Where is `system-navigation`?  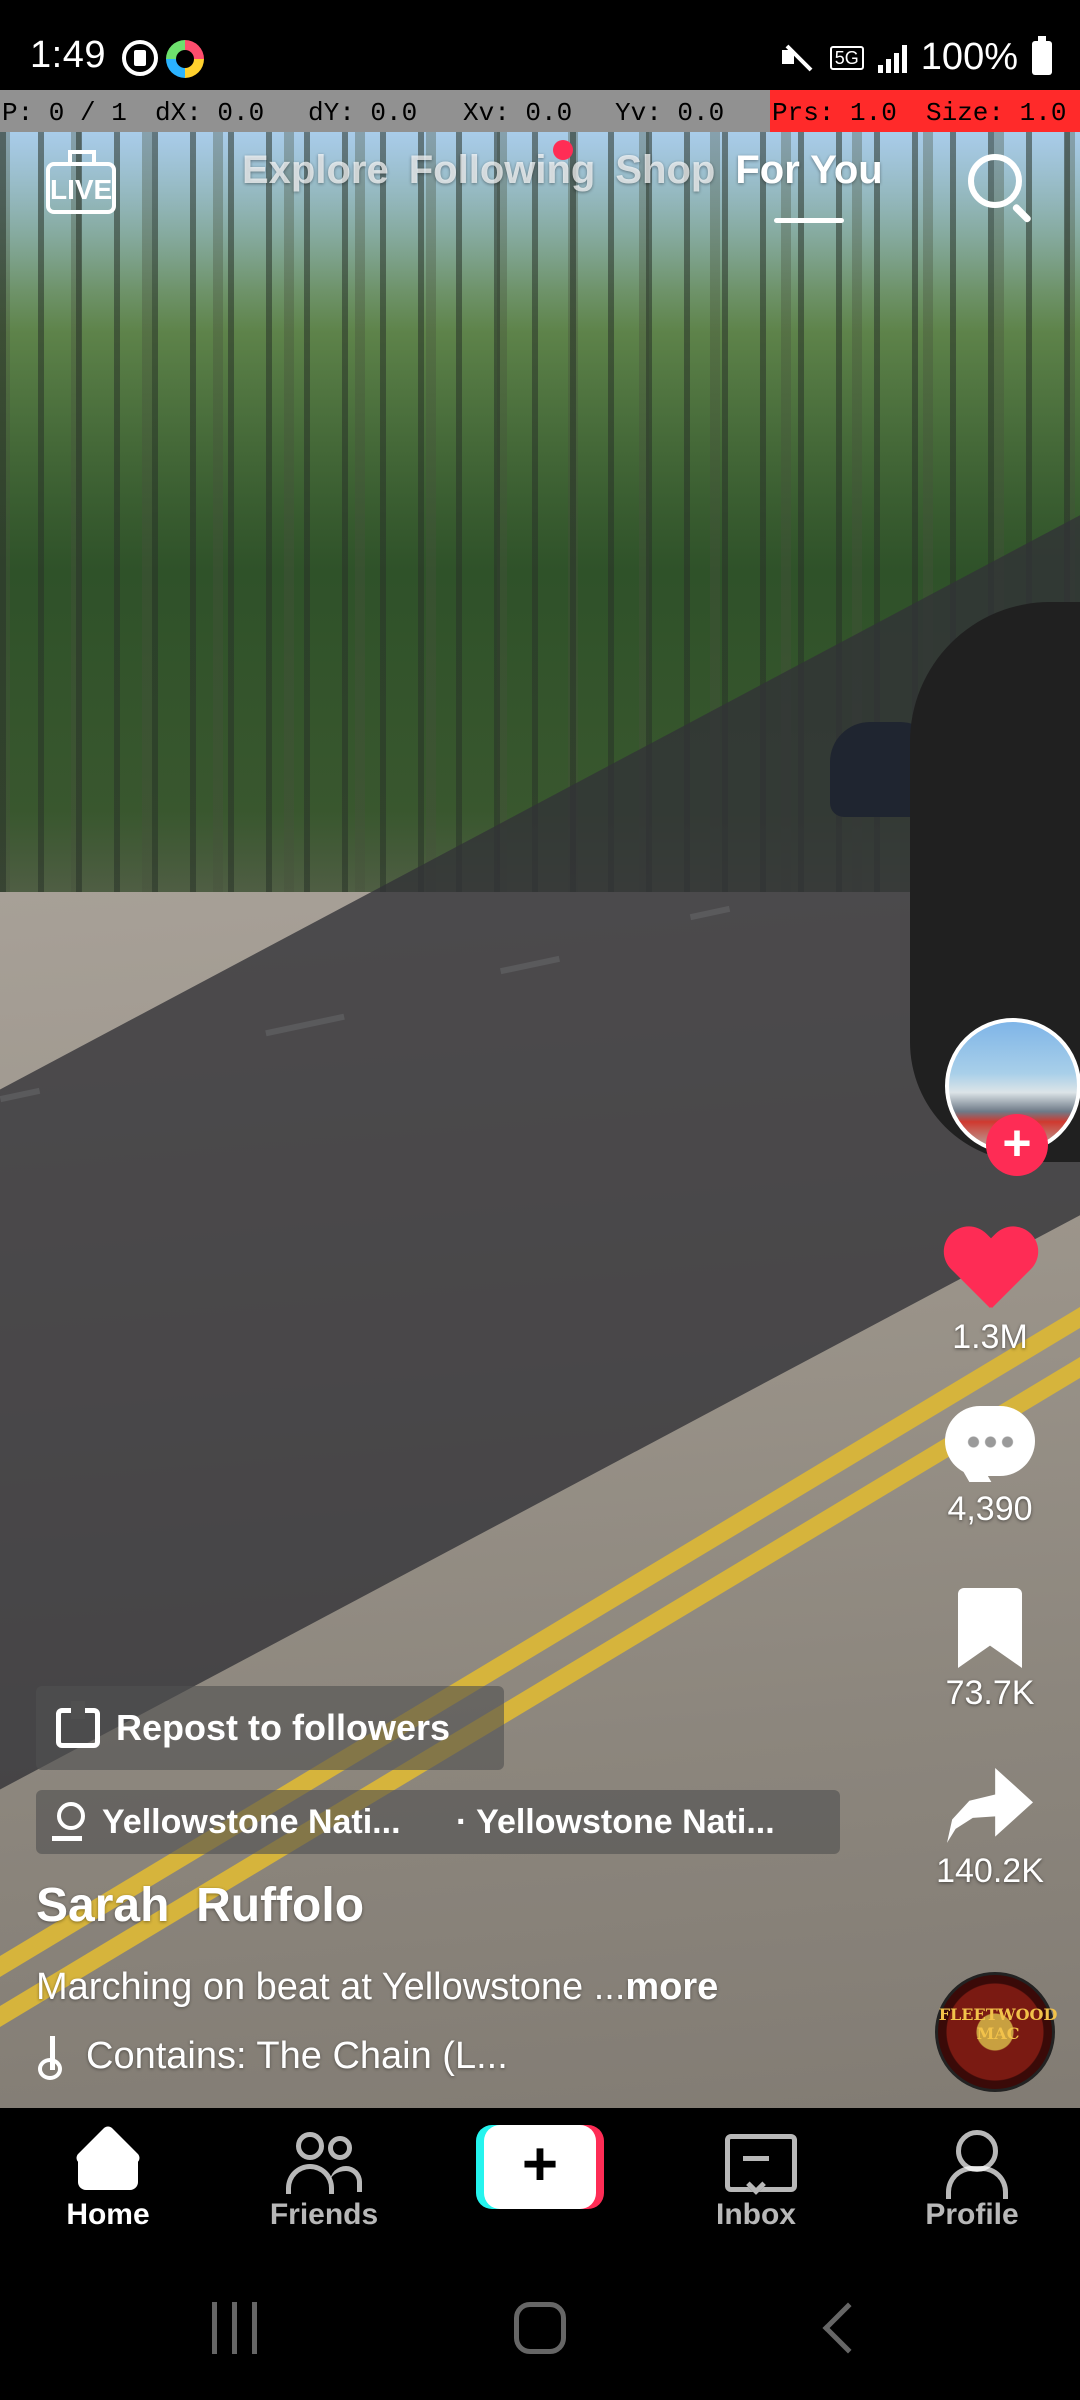
system-navigation is located at coordinates (540, 2327).